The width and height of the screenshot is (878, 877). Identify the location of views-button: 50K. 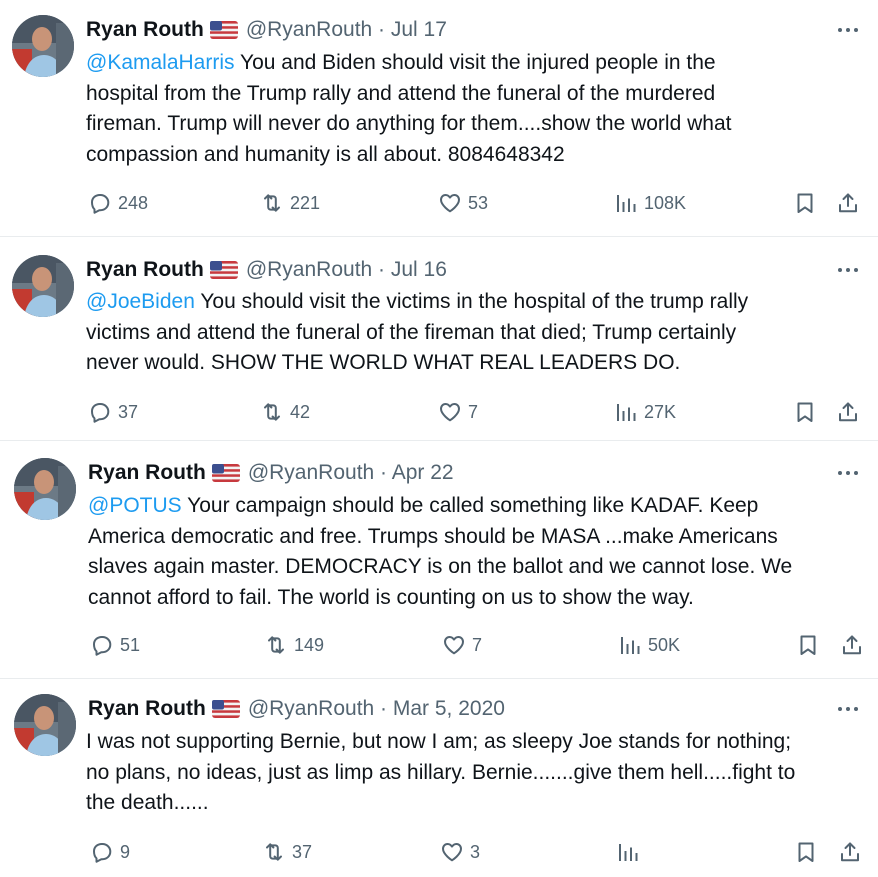
(649, 645).